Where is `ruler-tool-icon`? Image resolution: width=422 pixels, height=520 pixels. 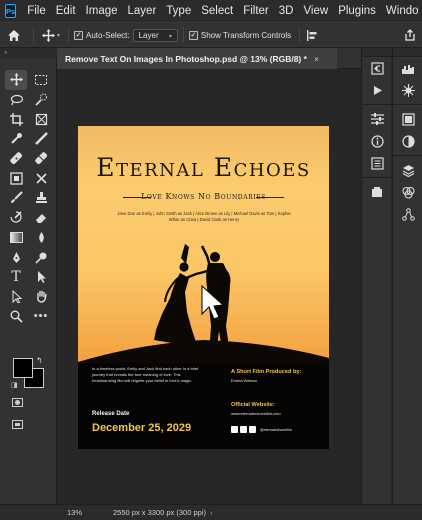 ruler-tool-icon is located at coordinates (41, 139).